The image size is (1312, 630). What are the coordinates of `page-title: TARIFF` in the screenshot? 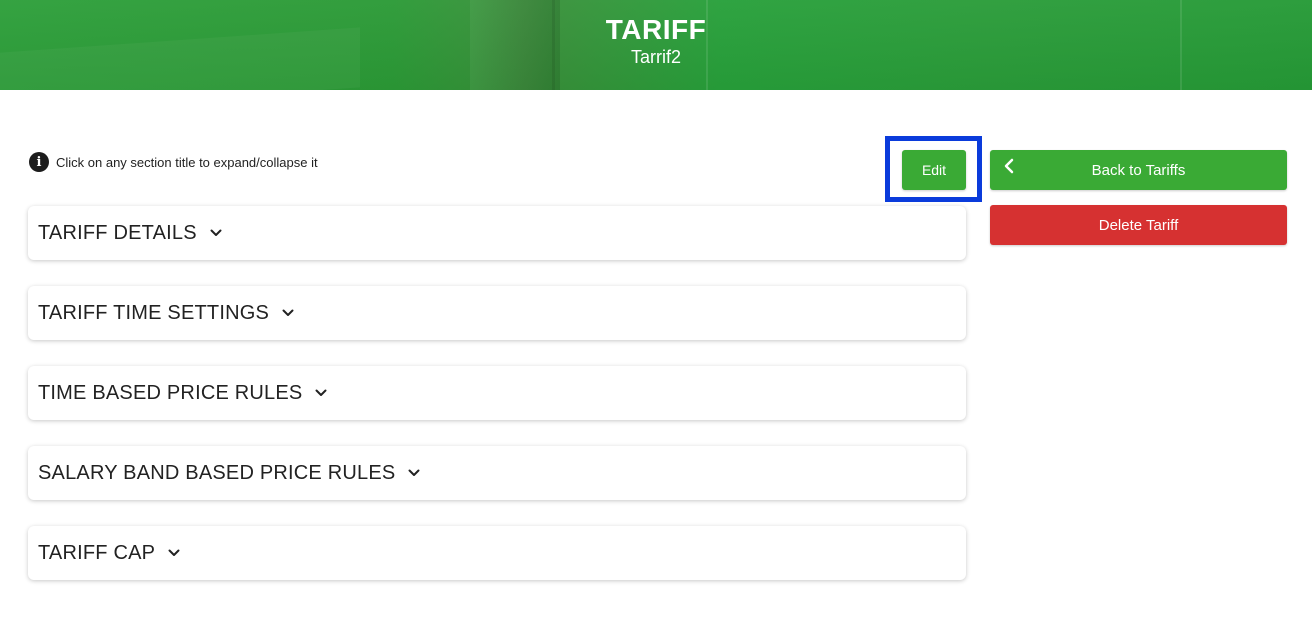 It's located at (656, 29).